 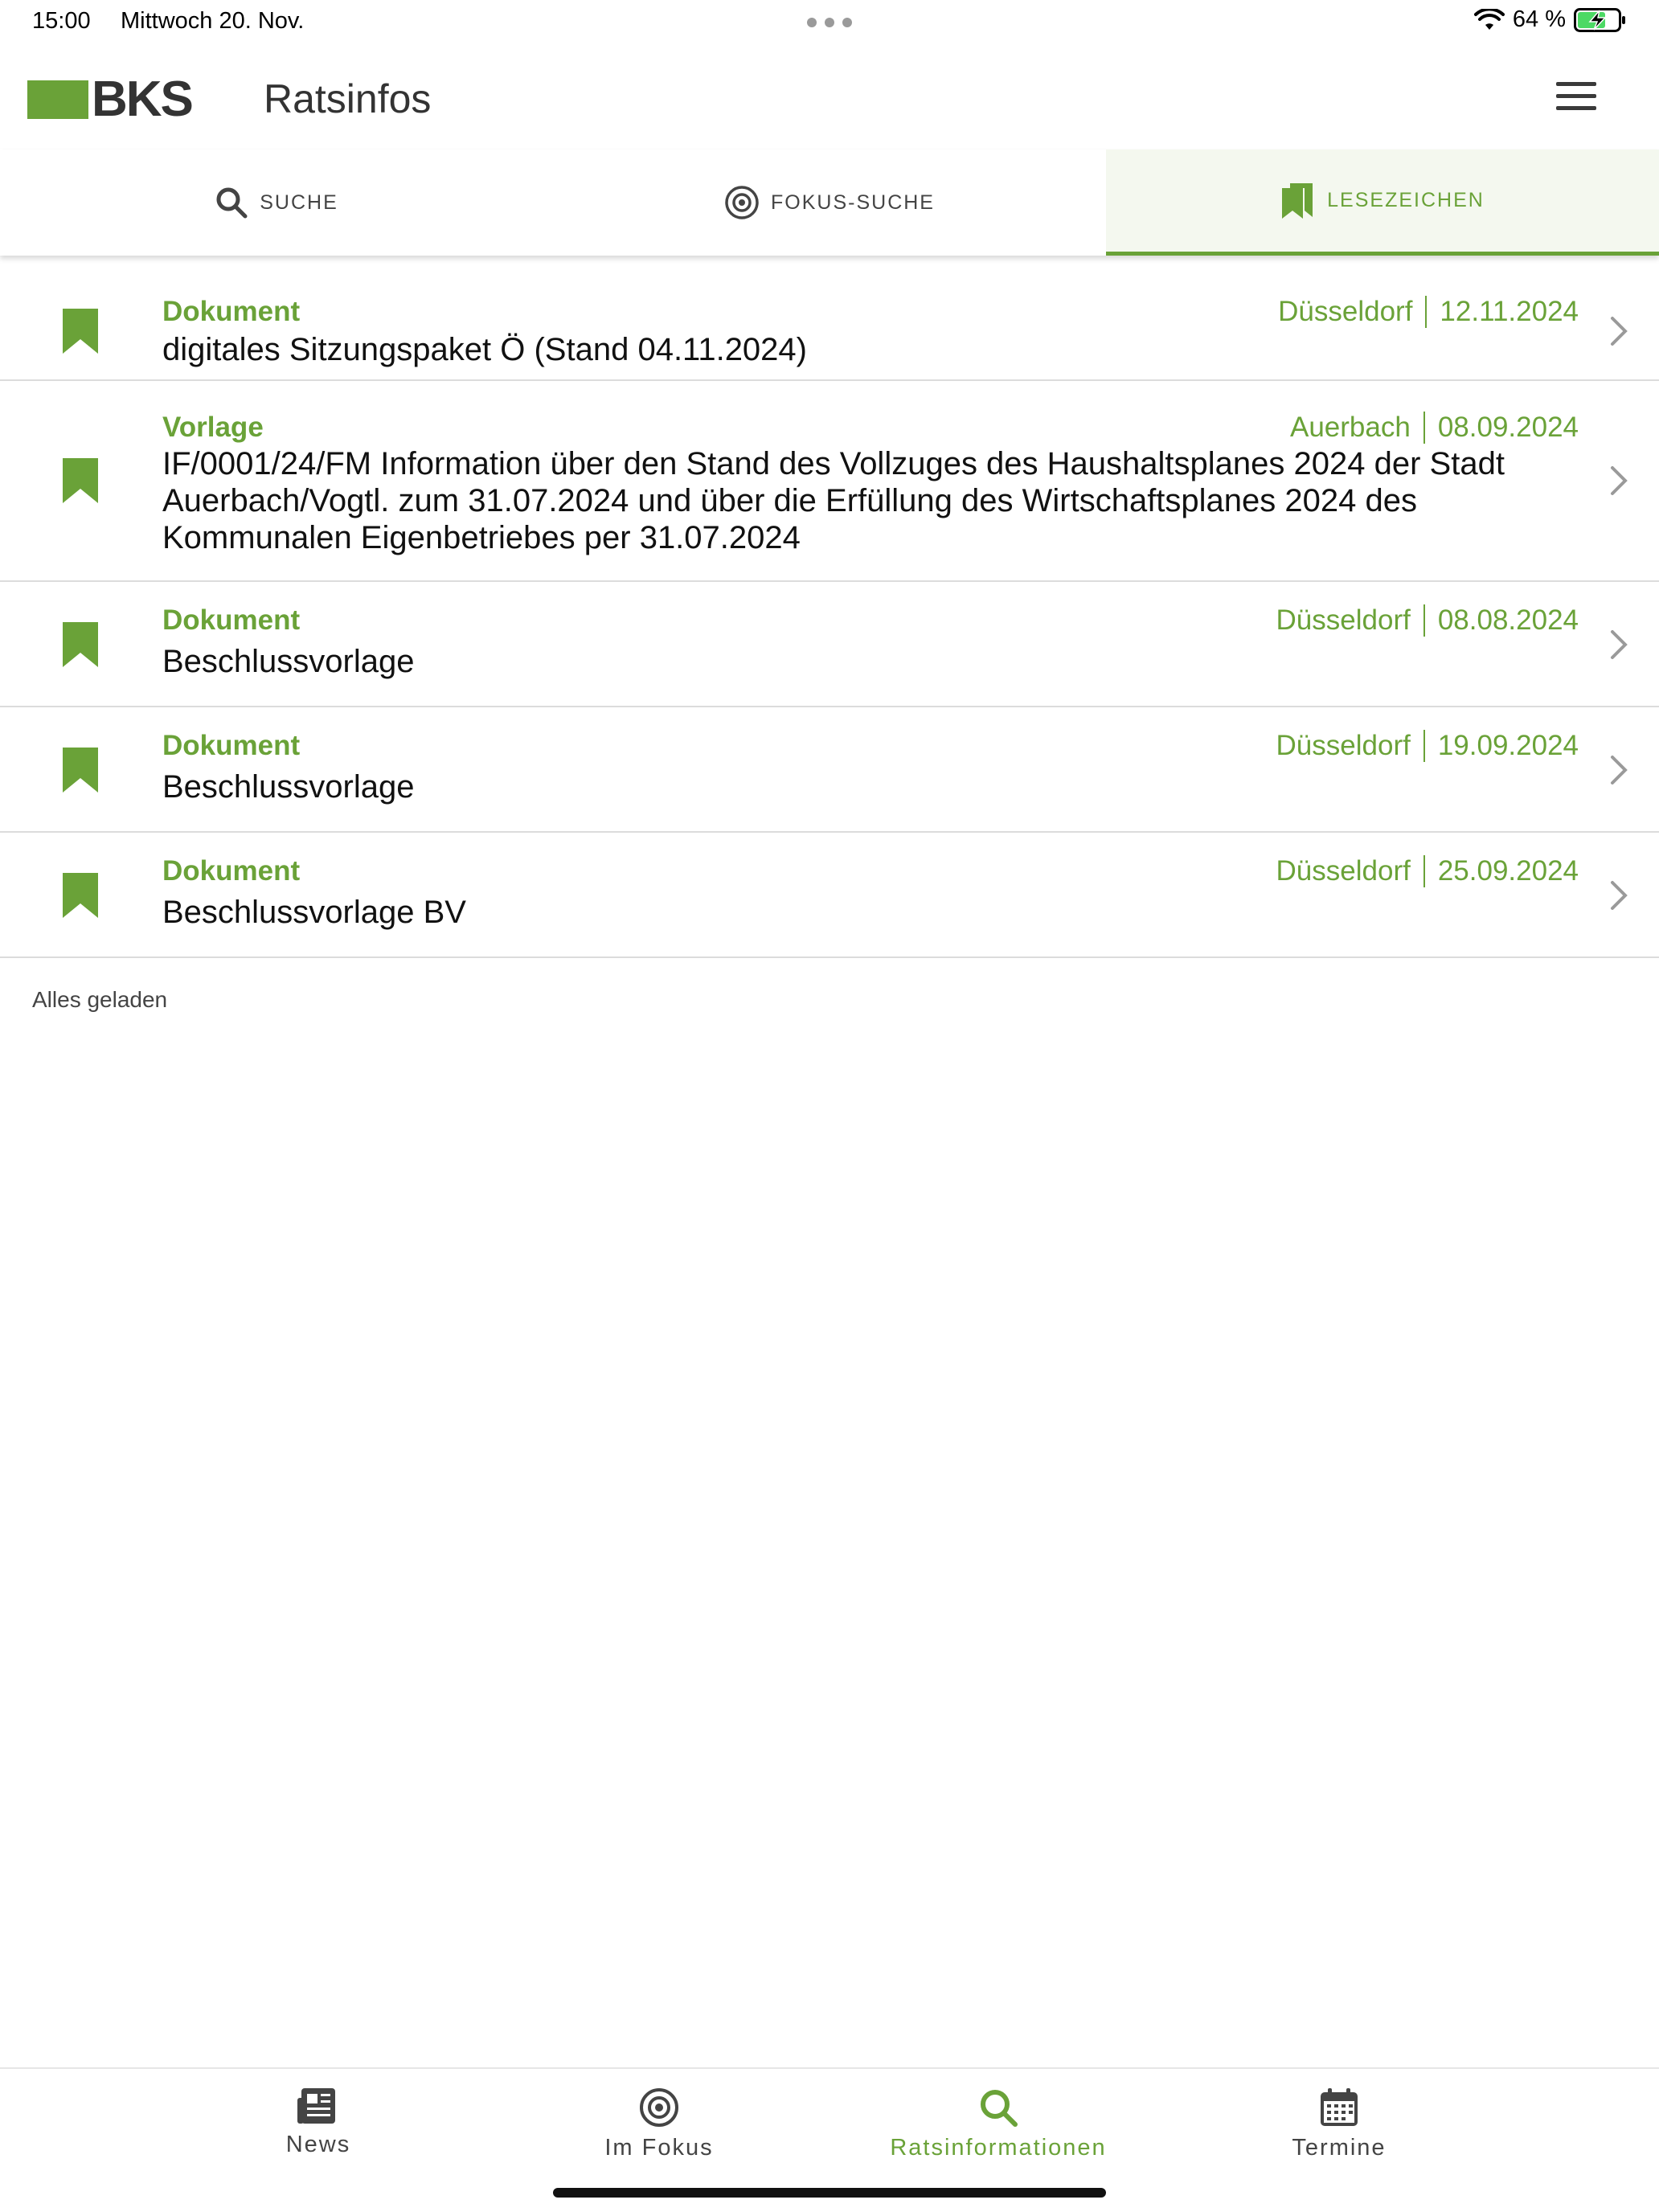 I want to click on nav-news: News, so click(x=318, y=2122).